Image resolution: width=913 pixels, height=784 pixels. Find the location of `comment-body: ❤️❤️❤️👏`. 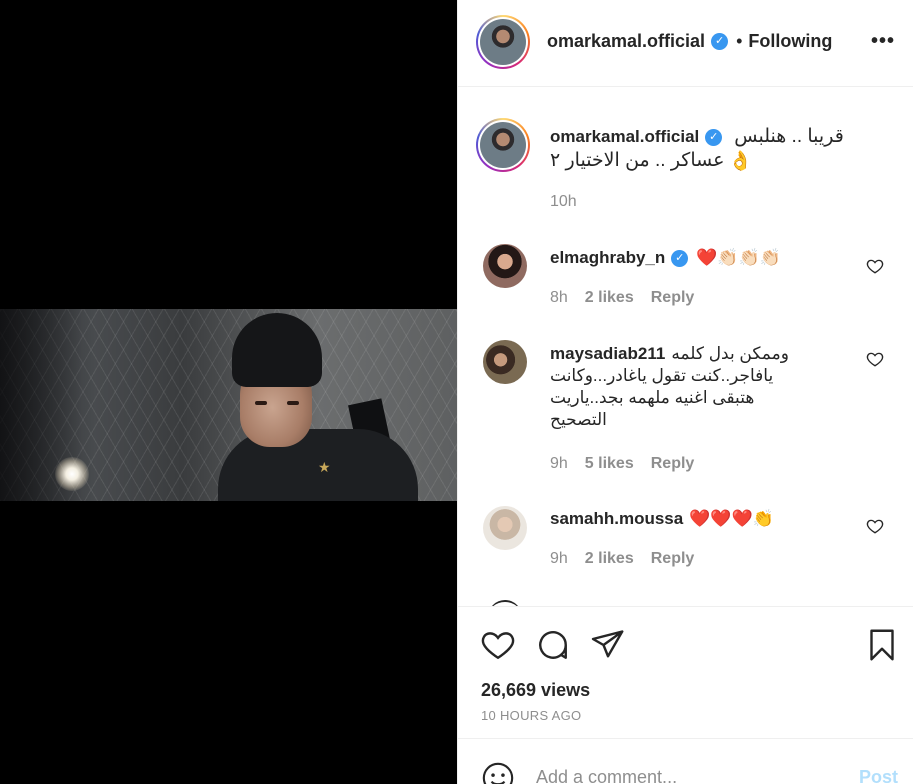

comment-body: ❤️❤️❤️👏 is located at coordinates (731, 519).